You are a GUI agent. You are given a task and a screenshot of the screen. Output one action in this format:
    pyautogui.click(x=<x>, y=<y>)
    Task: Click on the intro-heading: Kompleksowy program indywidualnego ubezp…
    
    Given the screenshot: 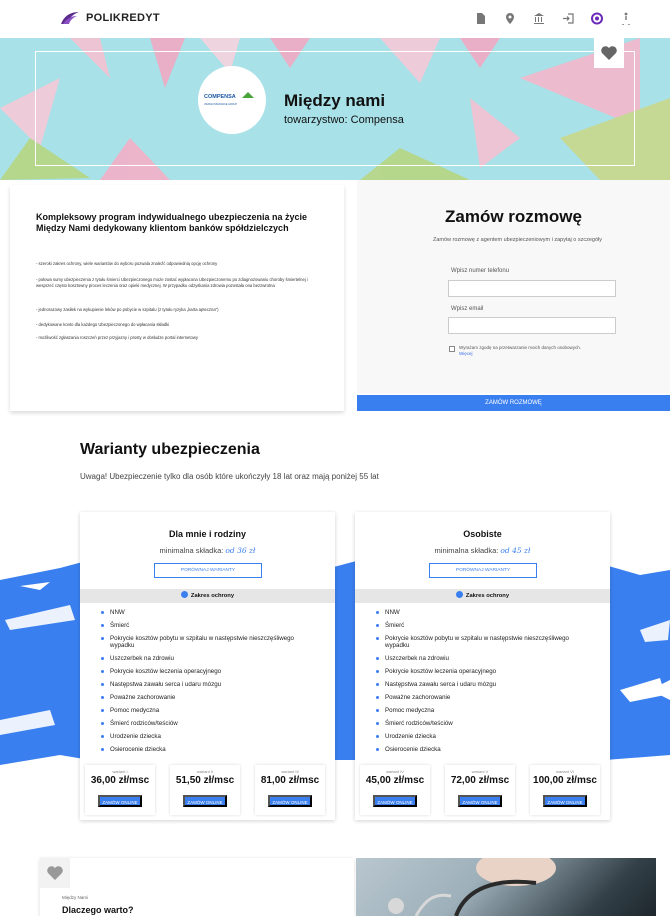 What is the action you would take?
    pyautogui.click(x=172, y=222)
    